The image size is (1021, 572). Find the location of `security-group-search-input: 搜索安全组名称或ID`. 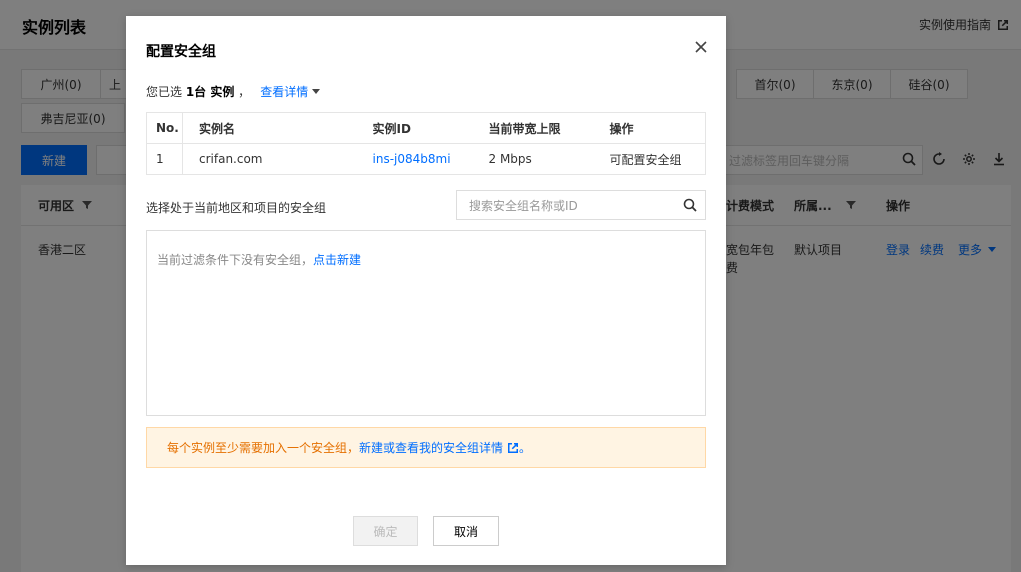

security-group-search-input: 搜索安全组名称或ID is located at coordinates (581, 205).